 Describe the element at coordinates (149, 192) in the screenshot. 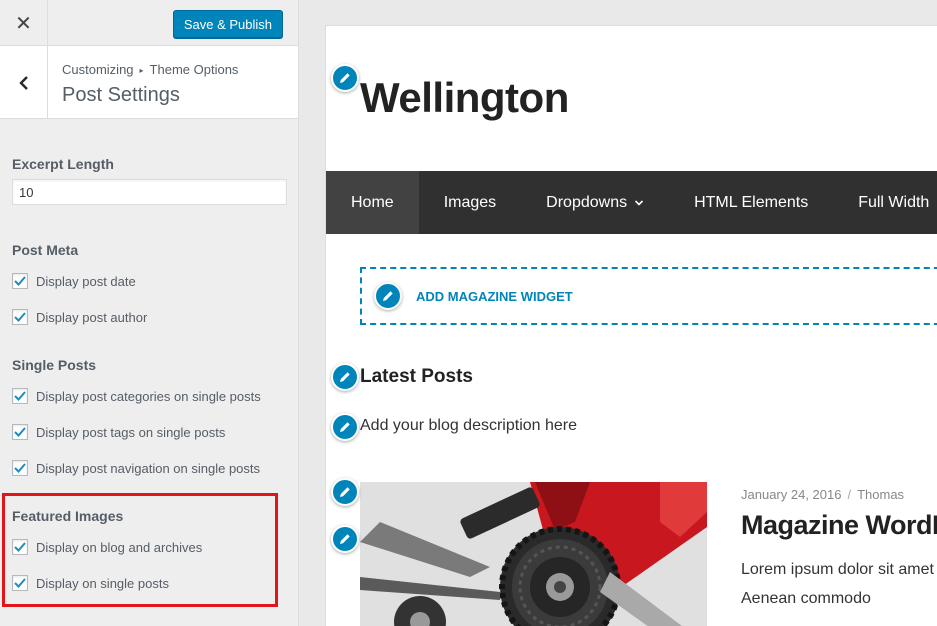

I see `excerpt-length-input` at that location.